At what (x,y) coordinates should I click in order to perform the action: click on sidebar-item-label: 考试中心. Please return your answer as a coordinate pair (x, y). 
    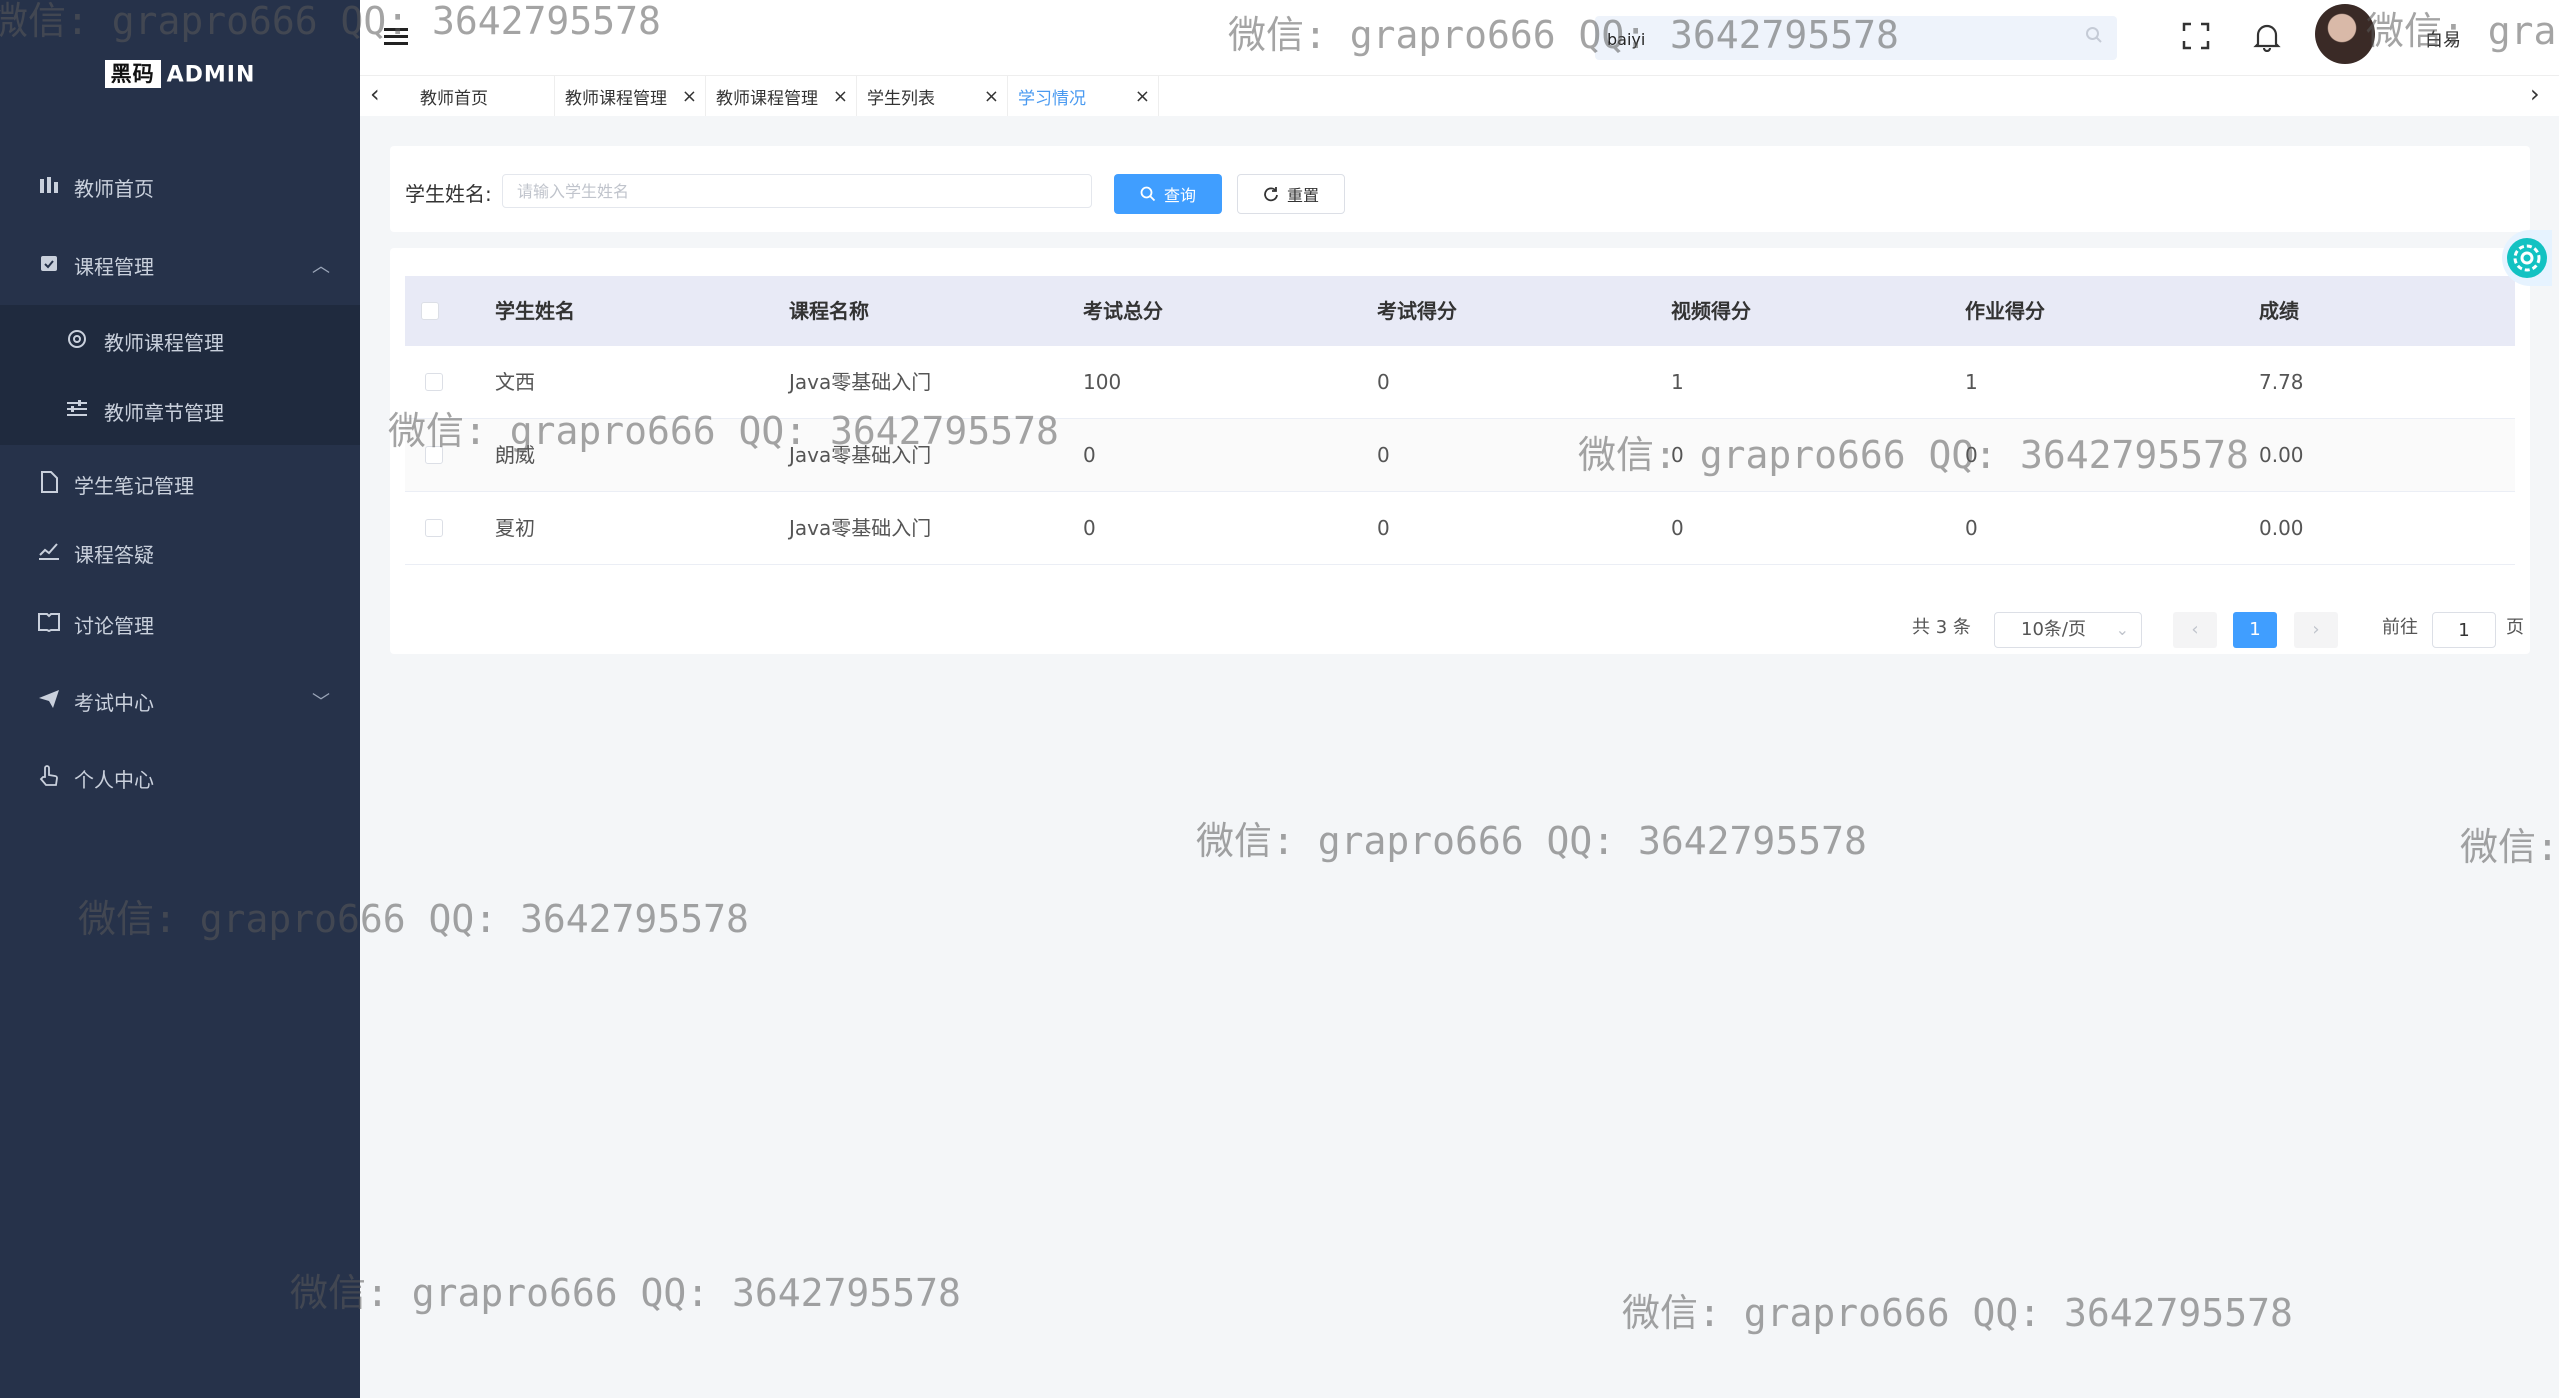
    Looking at the image, I should click on (114, 702).